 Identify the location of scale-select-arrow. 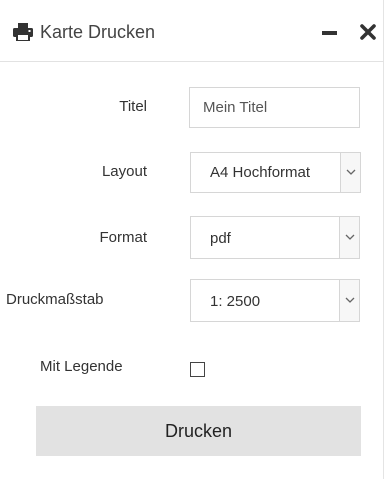
(349, 300).